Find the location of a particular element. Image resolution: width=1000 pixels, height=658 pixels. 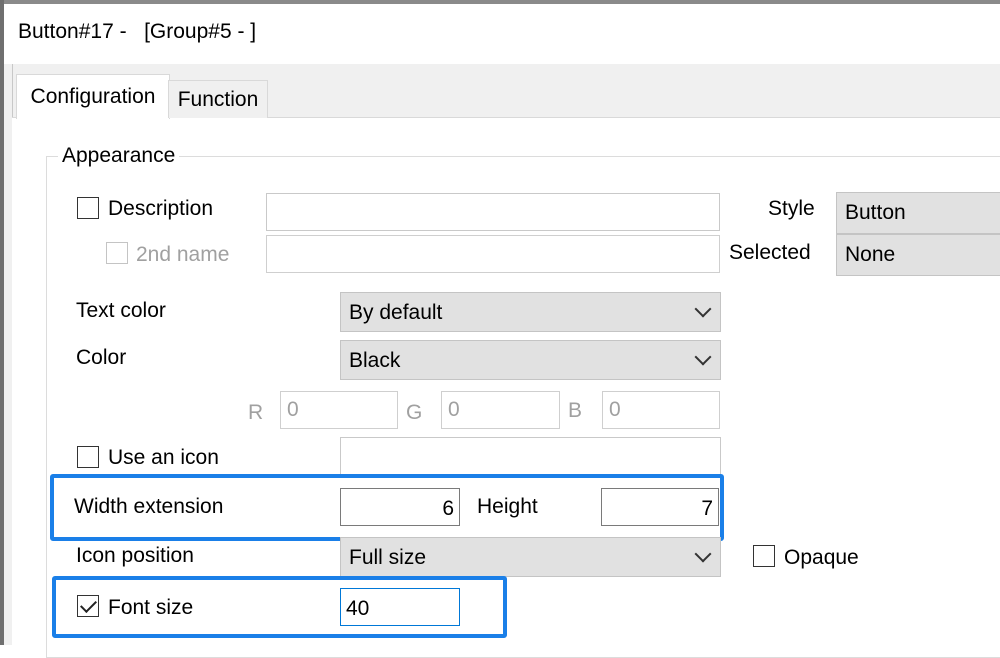

font-size-checkbox is located at coordinates (88, 606).